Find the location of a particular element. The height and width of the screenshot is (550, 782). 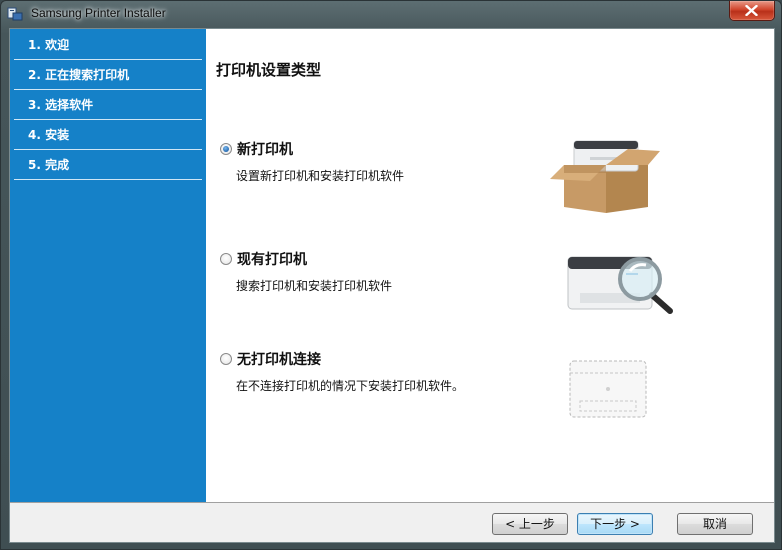

step-welcome: 1. 欢迎 is located at coordinates (108, 45).